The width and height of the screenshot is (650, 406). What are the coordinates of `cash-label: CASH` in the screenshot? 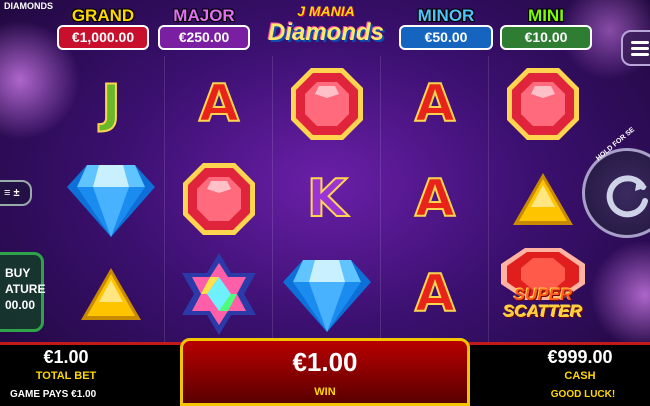 It's located at (580, 376).